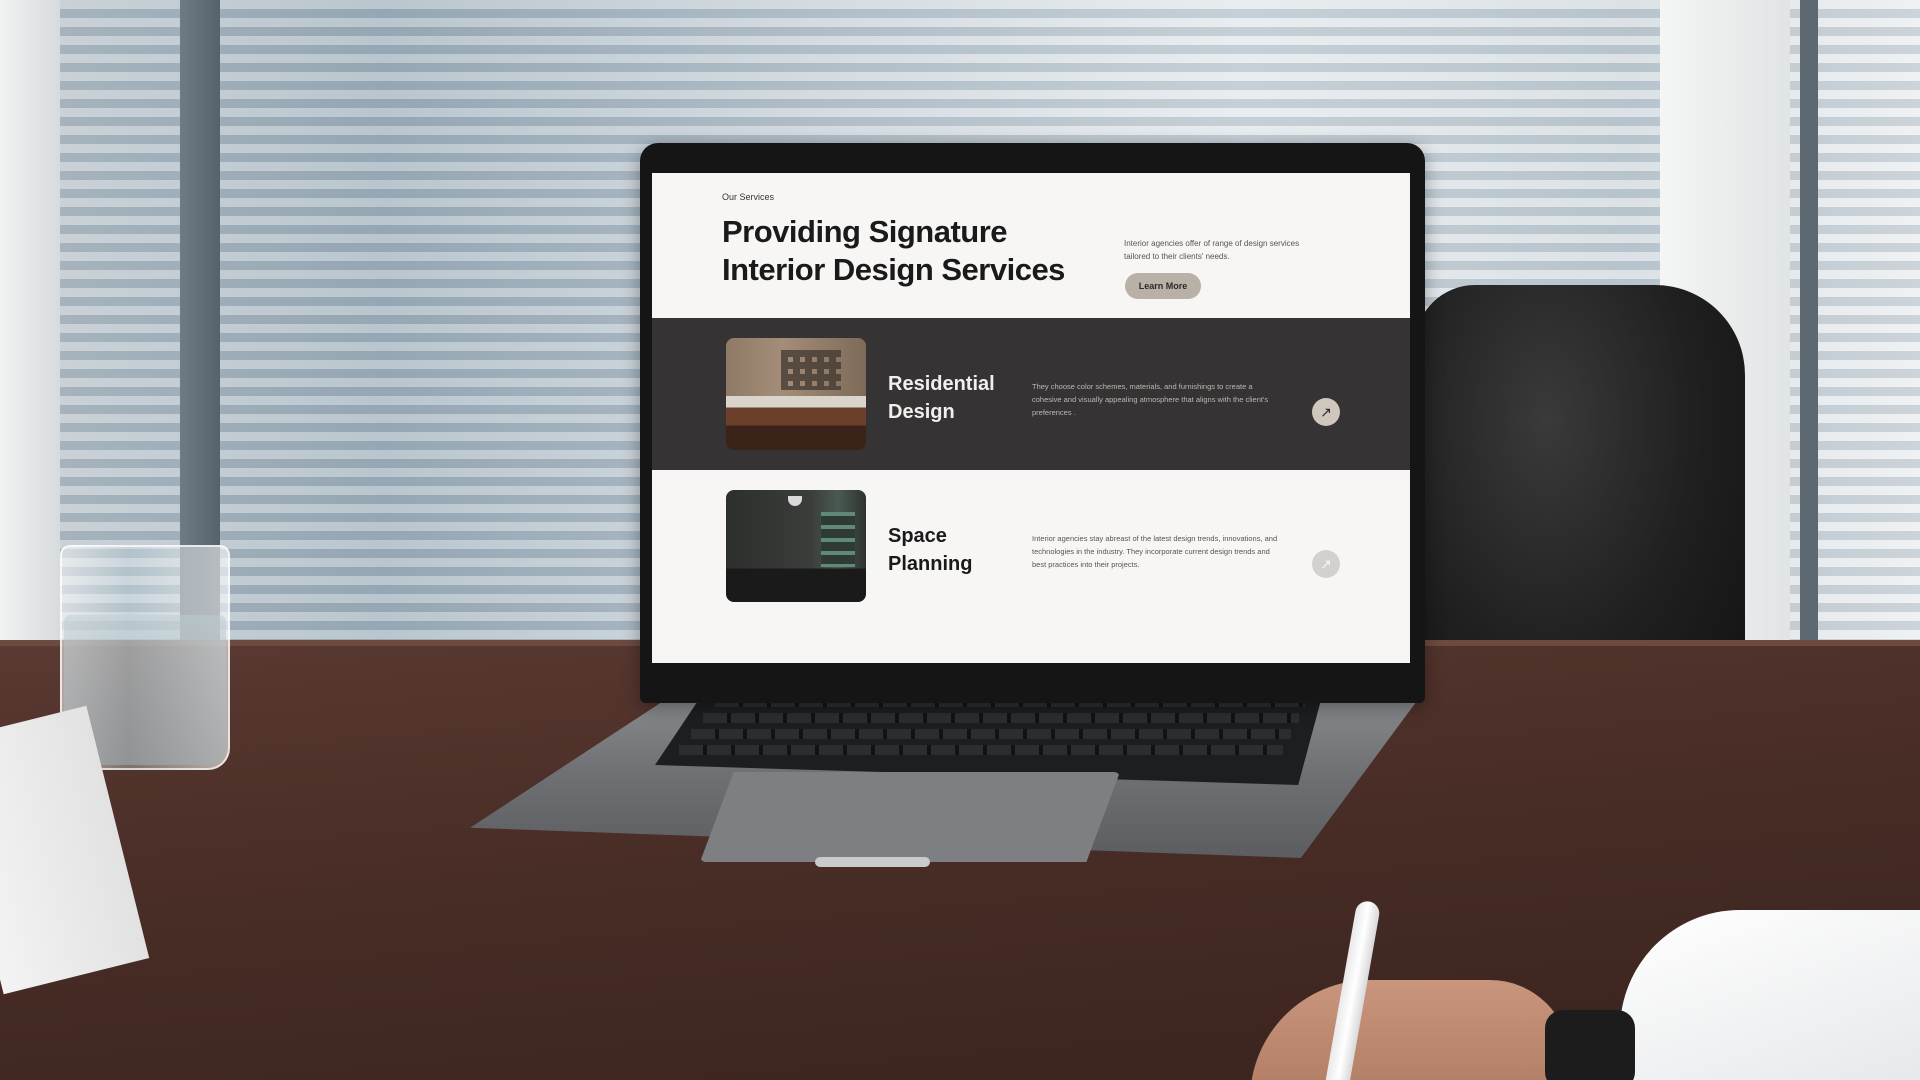 The height and width of the screenshot is (1080, 1920). I want to click on wall-shelves, so click(838, 539).